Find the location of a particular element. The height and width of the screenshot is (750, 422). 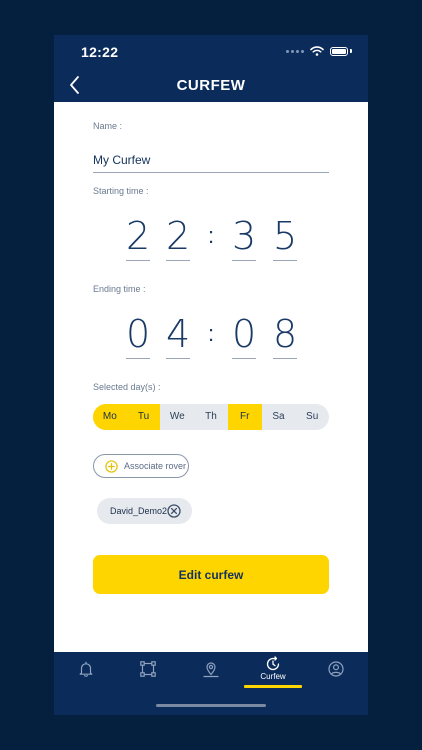

name-label: Name : is located at coordinates (108, 126).